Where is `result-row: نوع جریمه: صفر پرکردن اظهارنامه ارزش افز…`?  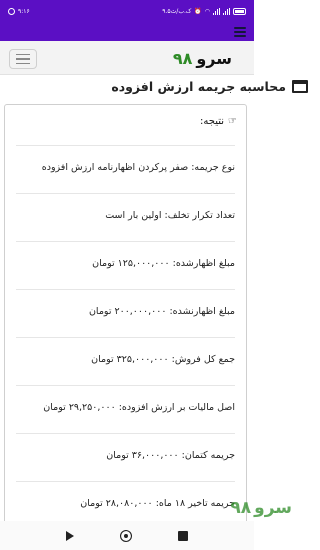
result-row: نوع جریمه: صفر پرکردن اظهارنامه ارزش افز… is located at coordinates (125, 169).